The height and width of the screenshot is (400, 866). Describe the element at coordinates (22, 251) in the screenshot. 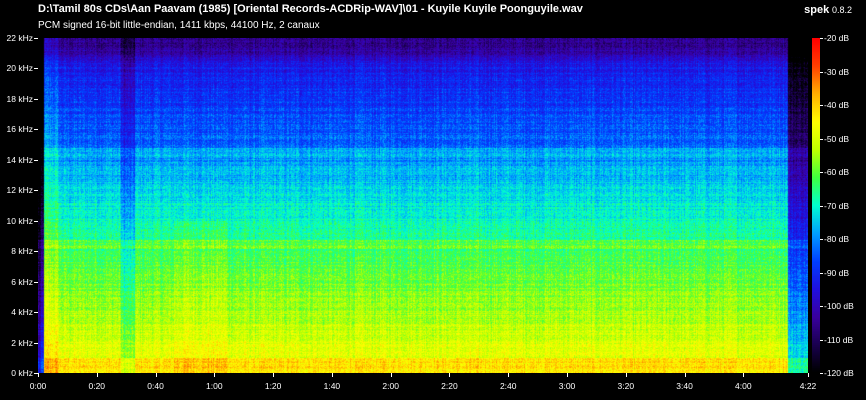

I see `y-tick-label: 8 kHz` at that location.